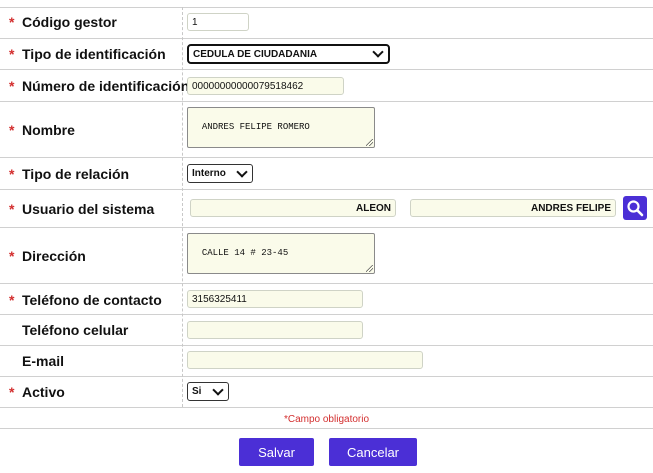 The height and width of the screenshot is (473, 653). I want to click on label-telefono-celular: Teléfono celular, so click(75, 330).